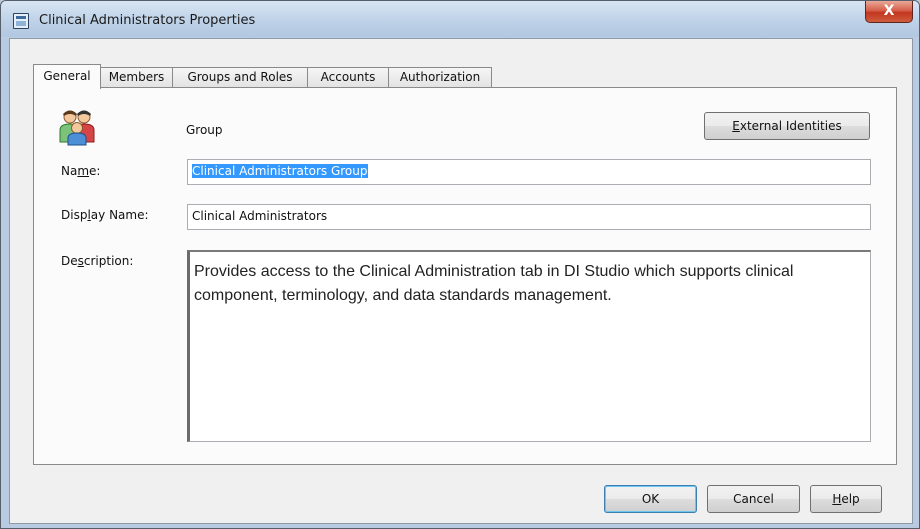 The width and height of the screenshot is (920, 529). I want to click on cancel-button: Cancel, so click(753, 499).